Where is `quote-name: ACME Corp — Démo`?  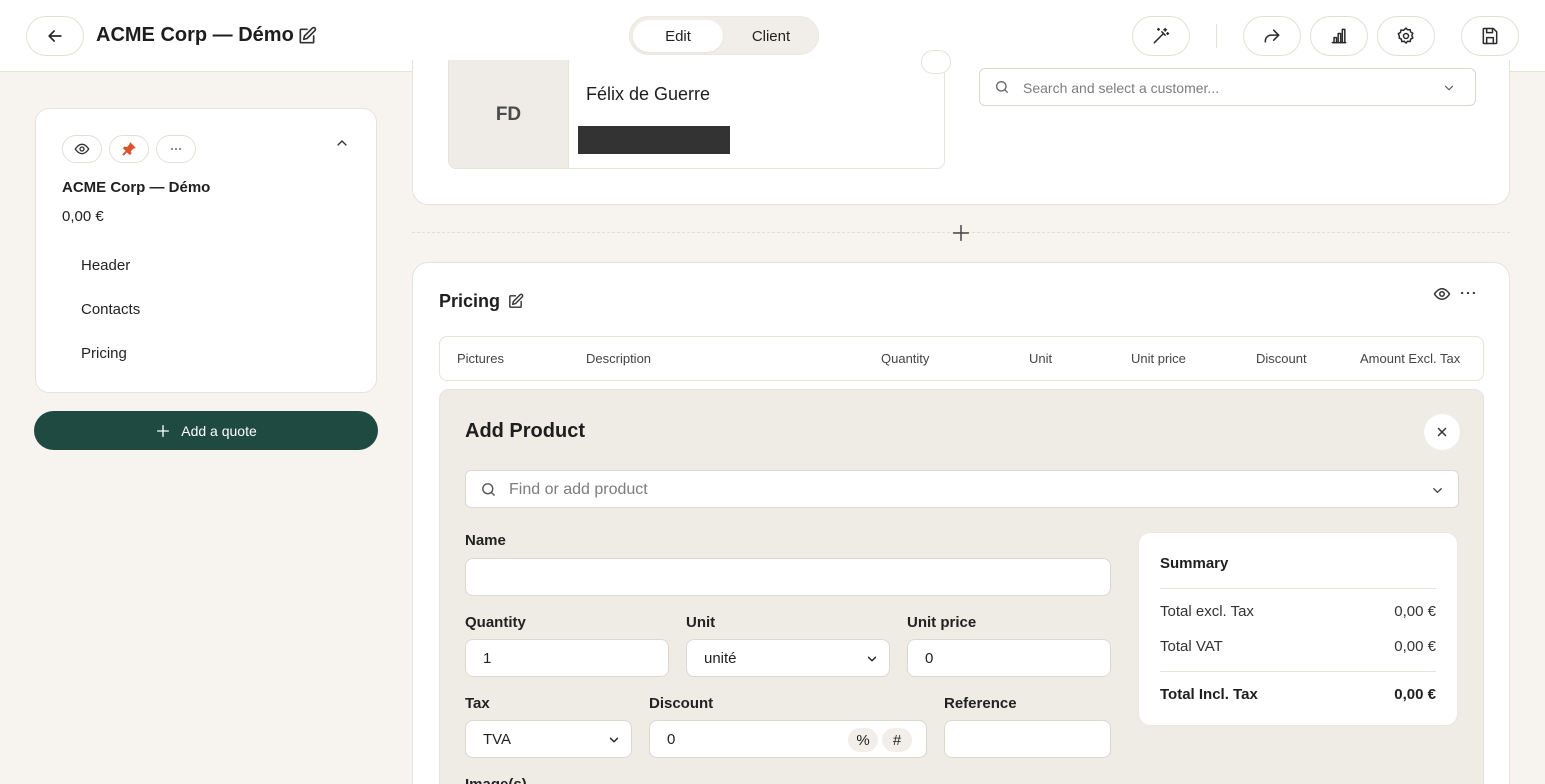 quote-name: ACME Corp — Démo is located at coordinates (136, 187).